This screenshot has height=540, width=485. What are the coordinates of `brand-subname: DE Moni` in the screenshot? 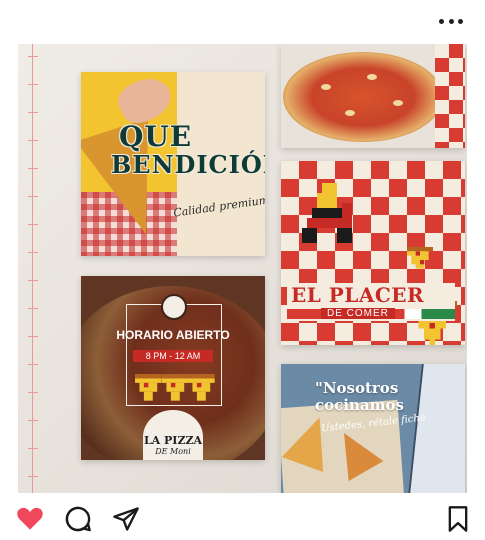 It's located at (173, 451).